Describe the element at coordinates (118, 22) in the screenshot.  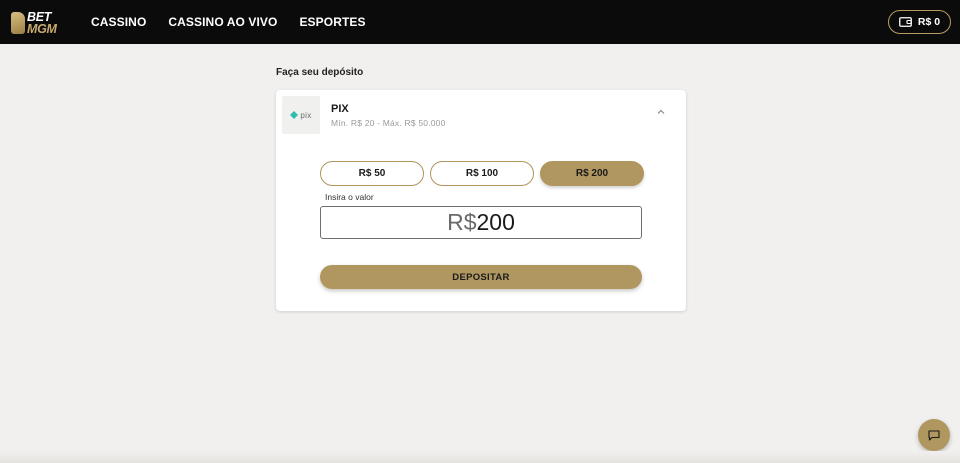
I see `nav-item-cassino: CASSINO` at that location.